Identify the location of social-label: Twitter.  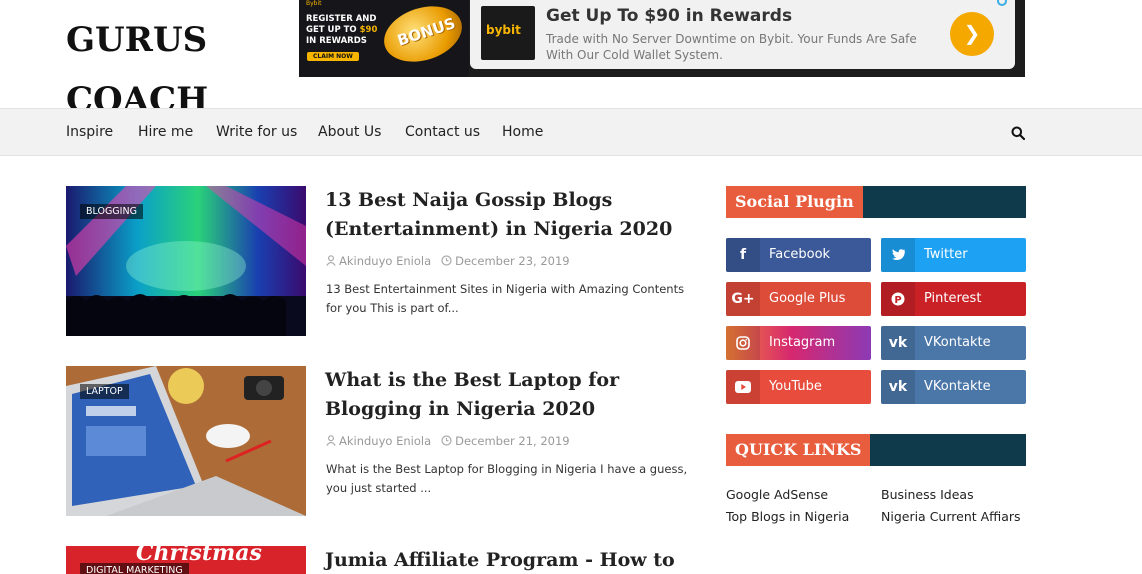
(946, 254).